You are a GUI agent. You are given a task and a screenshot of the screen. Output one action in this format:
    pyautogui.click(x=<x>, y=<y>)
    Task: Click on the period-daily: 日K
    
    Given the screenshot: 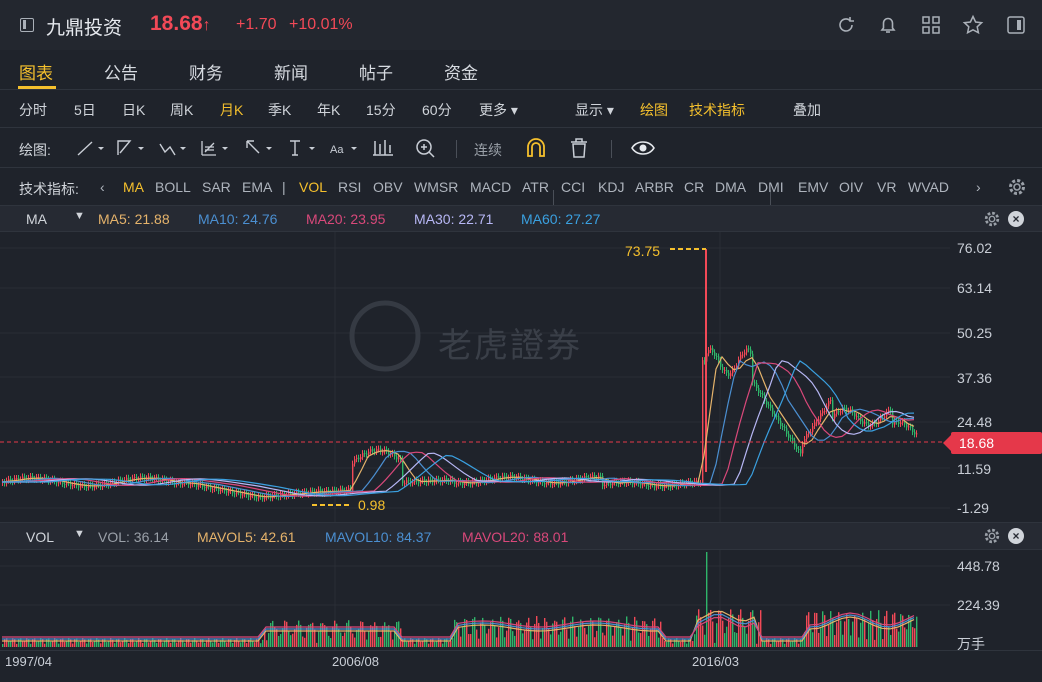 What is the action you would take?
    pyautogui.click(x=133, y=110)
    